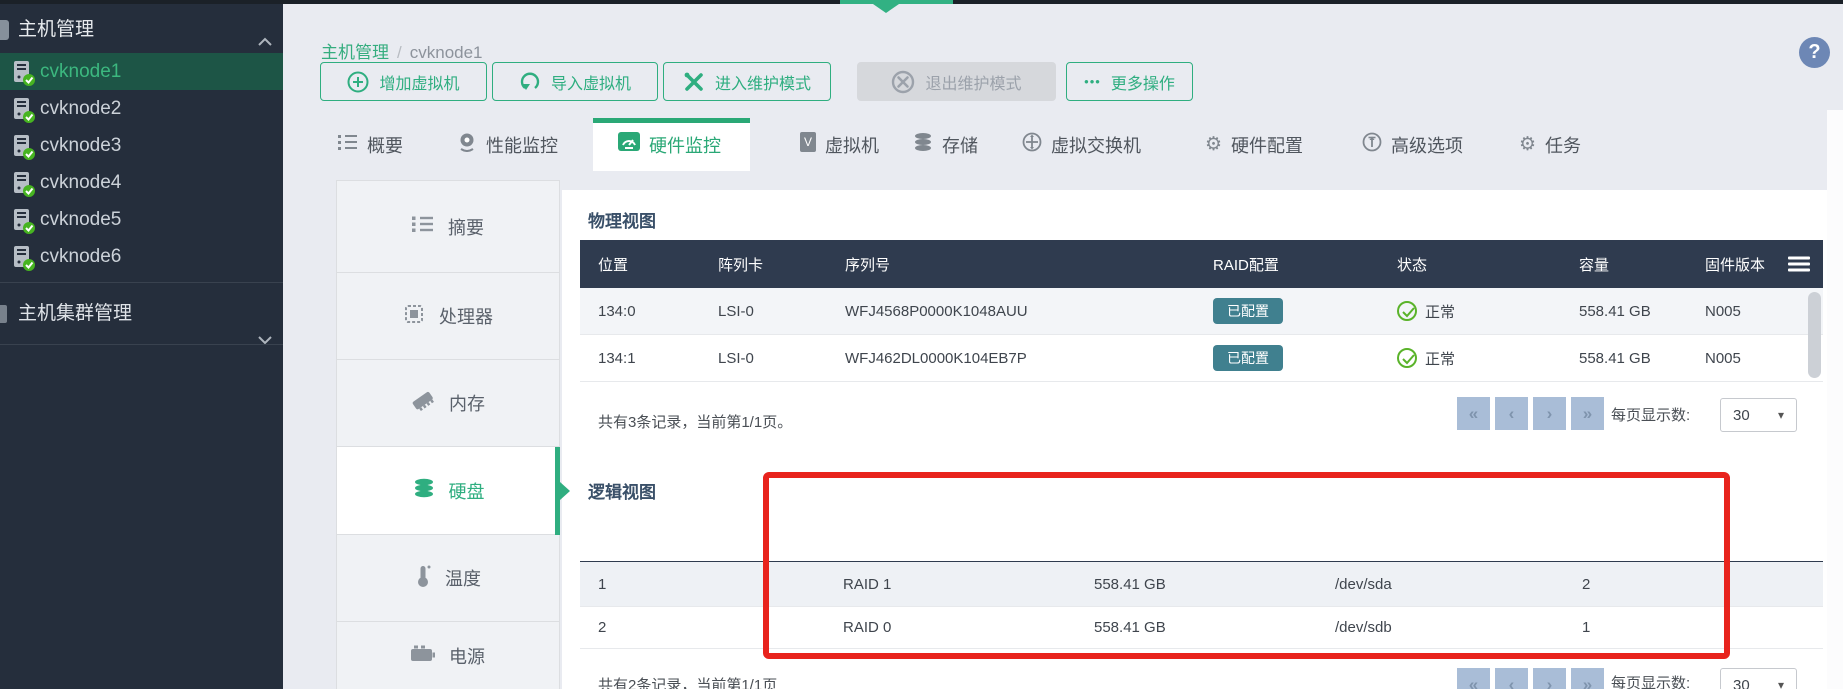 The image size is (1843, 689). Describe the element at coordinates (141, 108) in the screenshot. I see `sidebar-item-cvknode2: cvknode2` at that location.